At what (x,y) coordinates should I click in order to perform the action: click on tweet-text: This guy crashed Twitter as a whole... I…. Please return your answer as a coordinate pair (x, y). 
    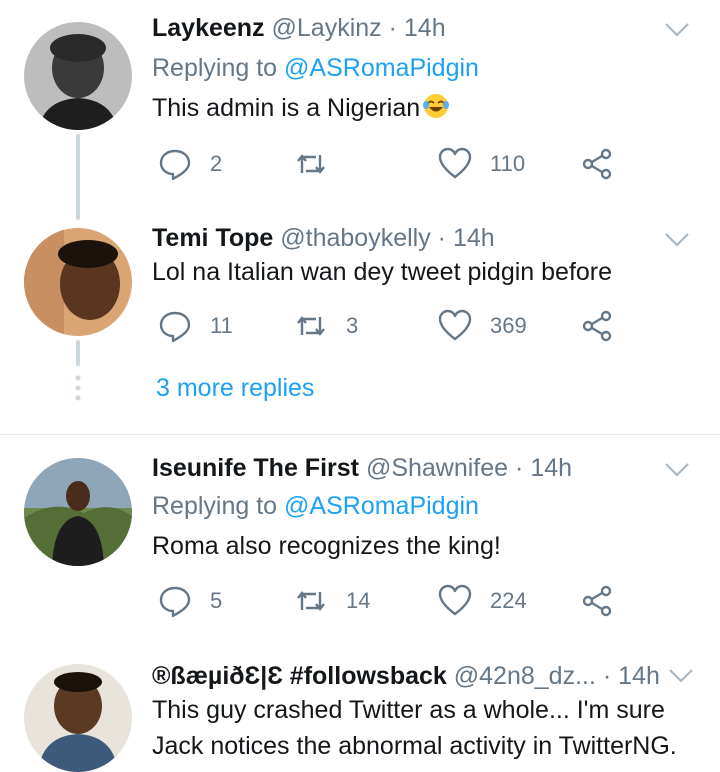
    Looking at the image, I should click on (414, 728).